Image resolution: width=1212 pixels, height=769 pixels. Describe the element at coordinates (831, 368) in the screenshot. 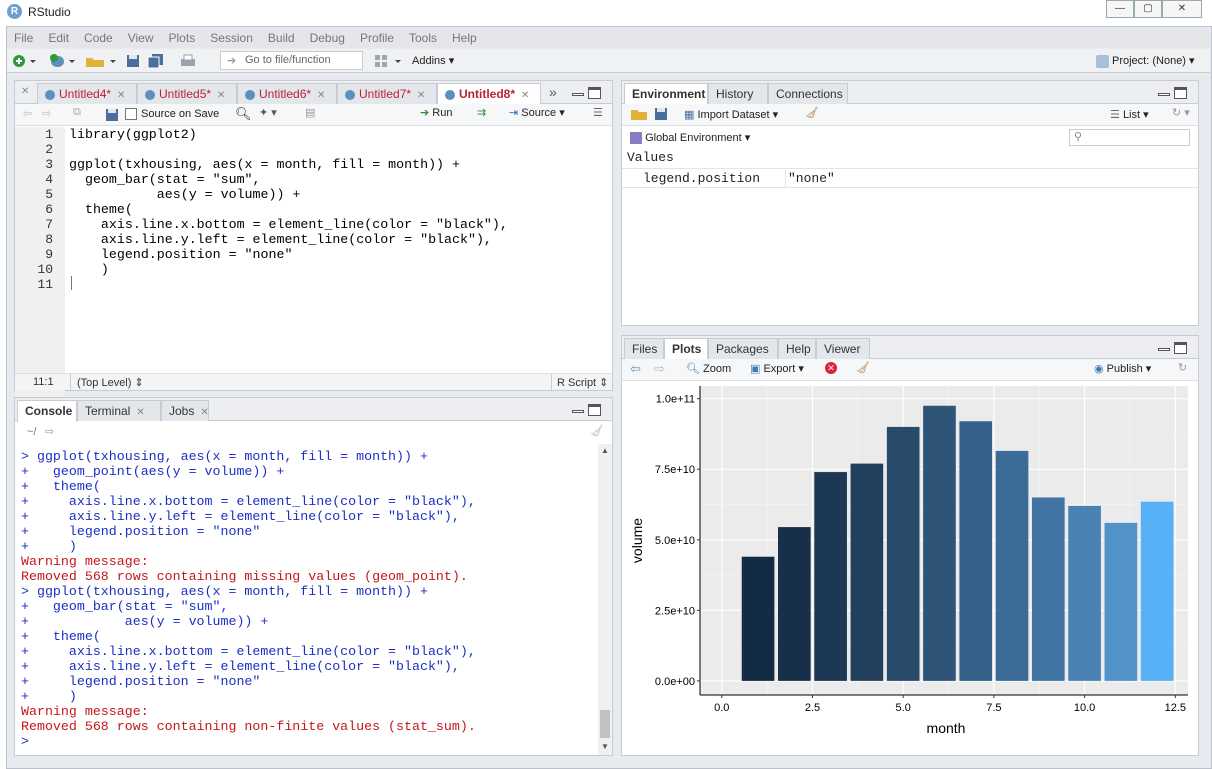

I see `remove-plot-icon: ✕` at that location.